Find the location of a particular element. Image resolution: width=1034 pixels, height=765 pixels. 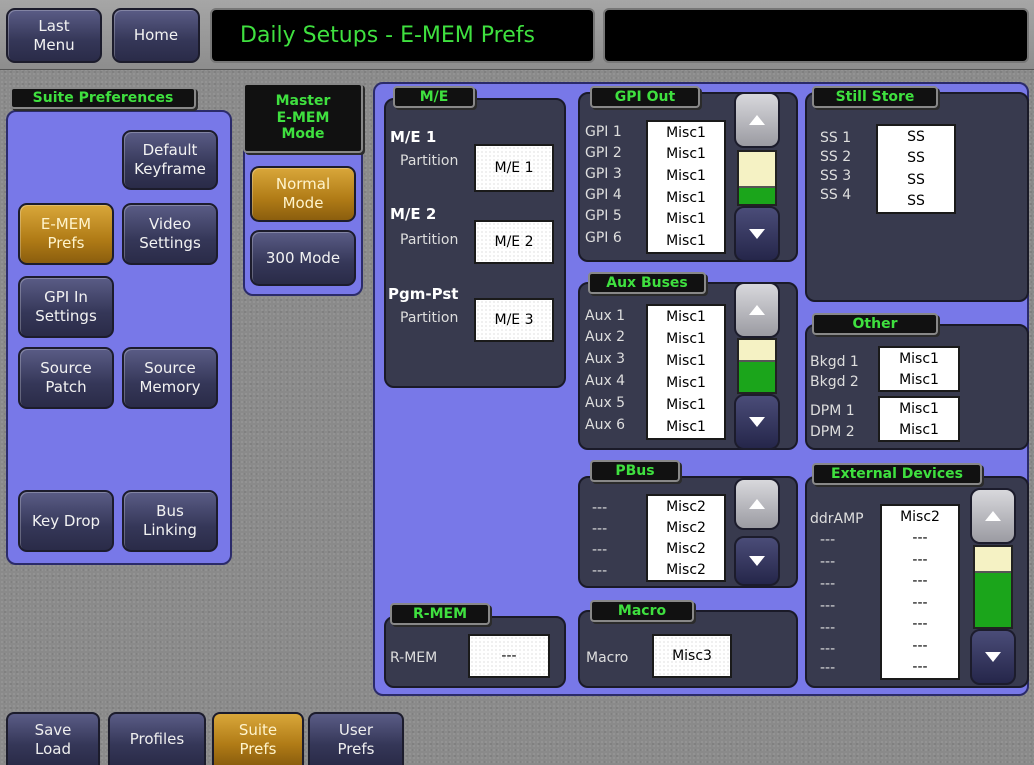

pbus-scroll-down-button is located at coordinates (757, 561).